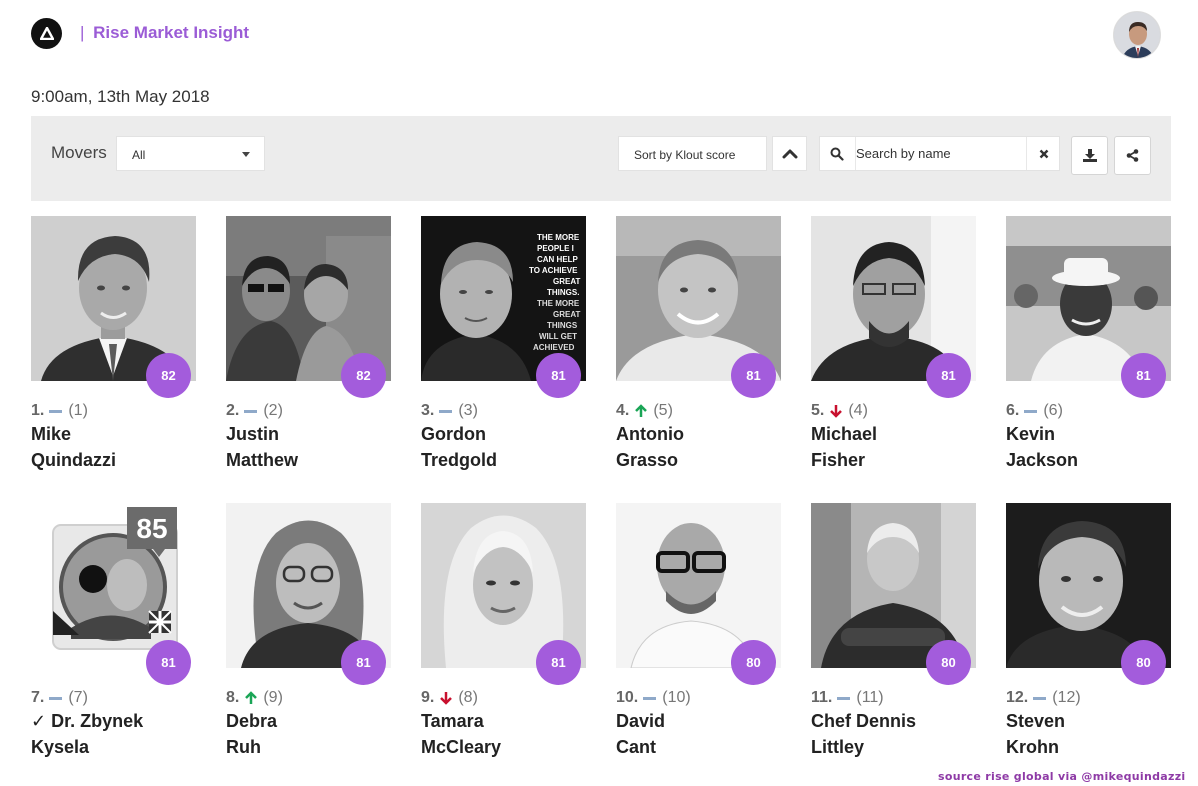 The width and height of the screenshot is (1198, 786). What do you see at coordinates (558, 336) in the screenshot?
I see `svg-text: WILL GET` at bounding box center [558, 336].